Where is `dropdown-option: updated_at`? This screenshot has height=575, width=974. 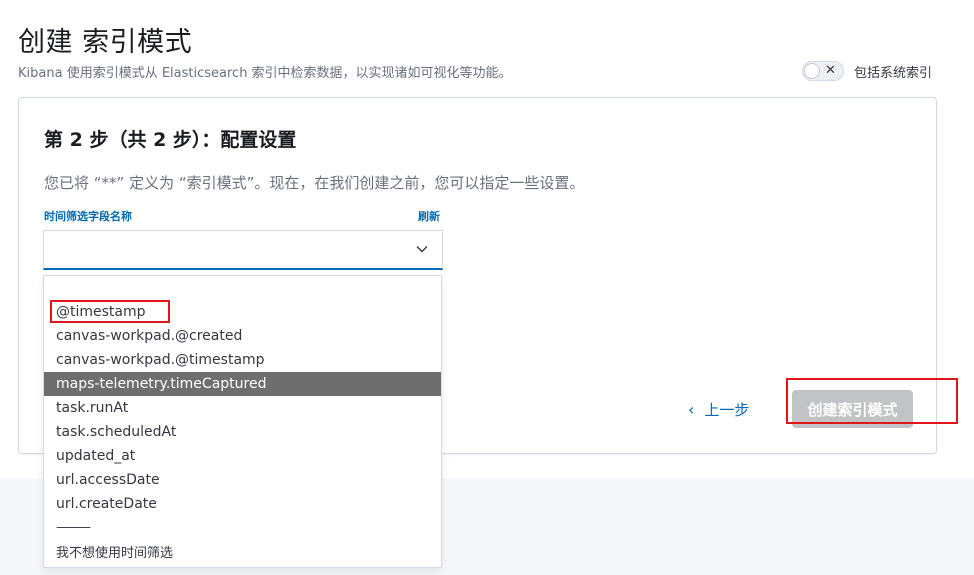
dropdown-option: updated_at is located at coordinates (242, 456).